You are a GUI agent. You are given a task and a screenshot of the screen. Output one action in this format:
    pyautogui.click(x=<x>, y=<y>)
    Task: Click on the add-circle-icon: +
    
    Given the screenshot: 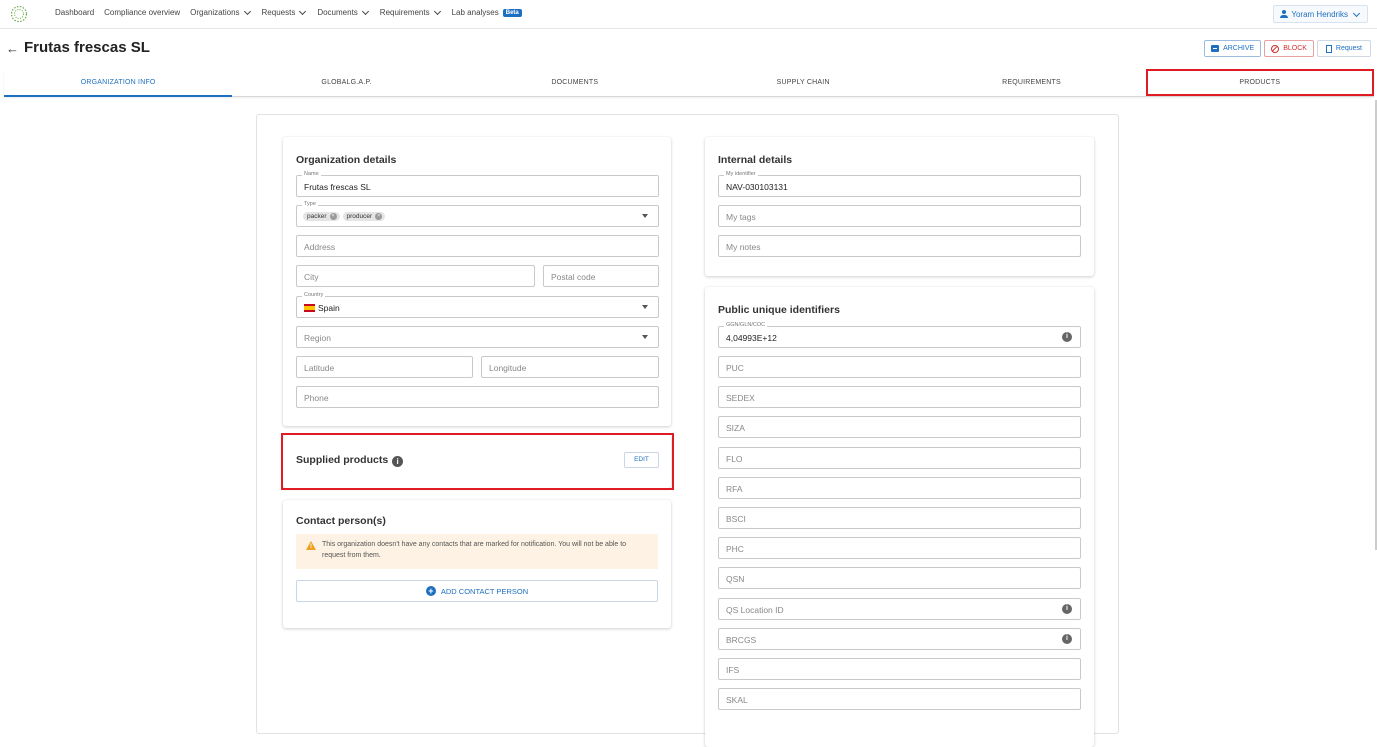 What is the action you would take?
    pyautogui.click(x=430, y=591)
    